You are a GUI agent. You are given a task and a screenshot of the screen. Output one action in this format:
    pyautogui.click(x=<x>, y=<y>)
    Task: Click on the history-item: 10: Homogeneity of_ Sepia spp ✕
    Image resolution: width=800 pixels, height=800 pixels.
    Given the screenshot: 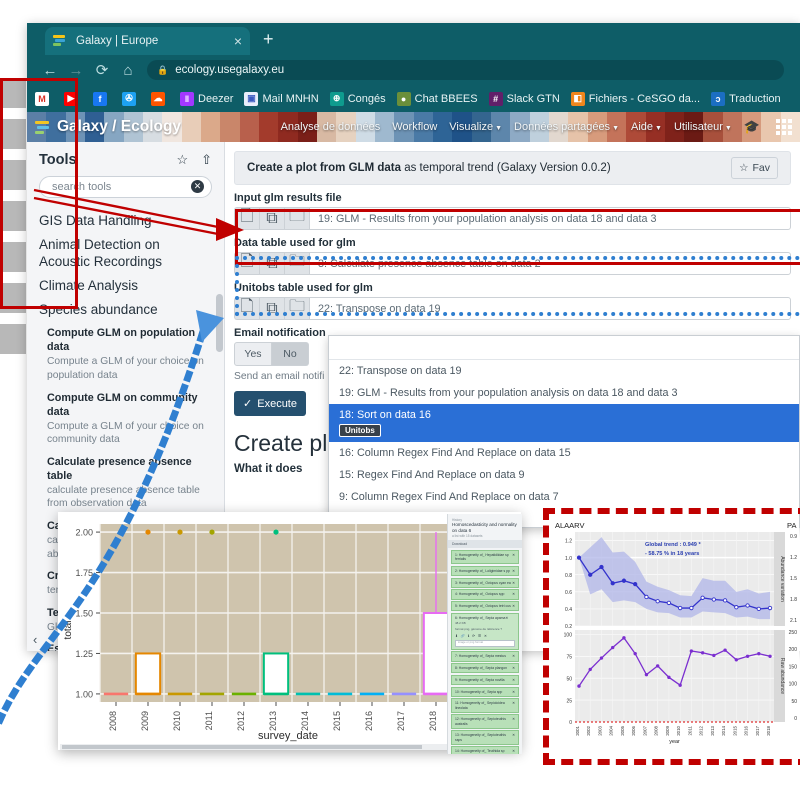 What is the action you would take?
    pyautogui.click(x=485, y=691)
    